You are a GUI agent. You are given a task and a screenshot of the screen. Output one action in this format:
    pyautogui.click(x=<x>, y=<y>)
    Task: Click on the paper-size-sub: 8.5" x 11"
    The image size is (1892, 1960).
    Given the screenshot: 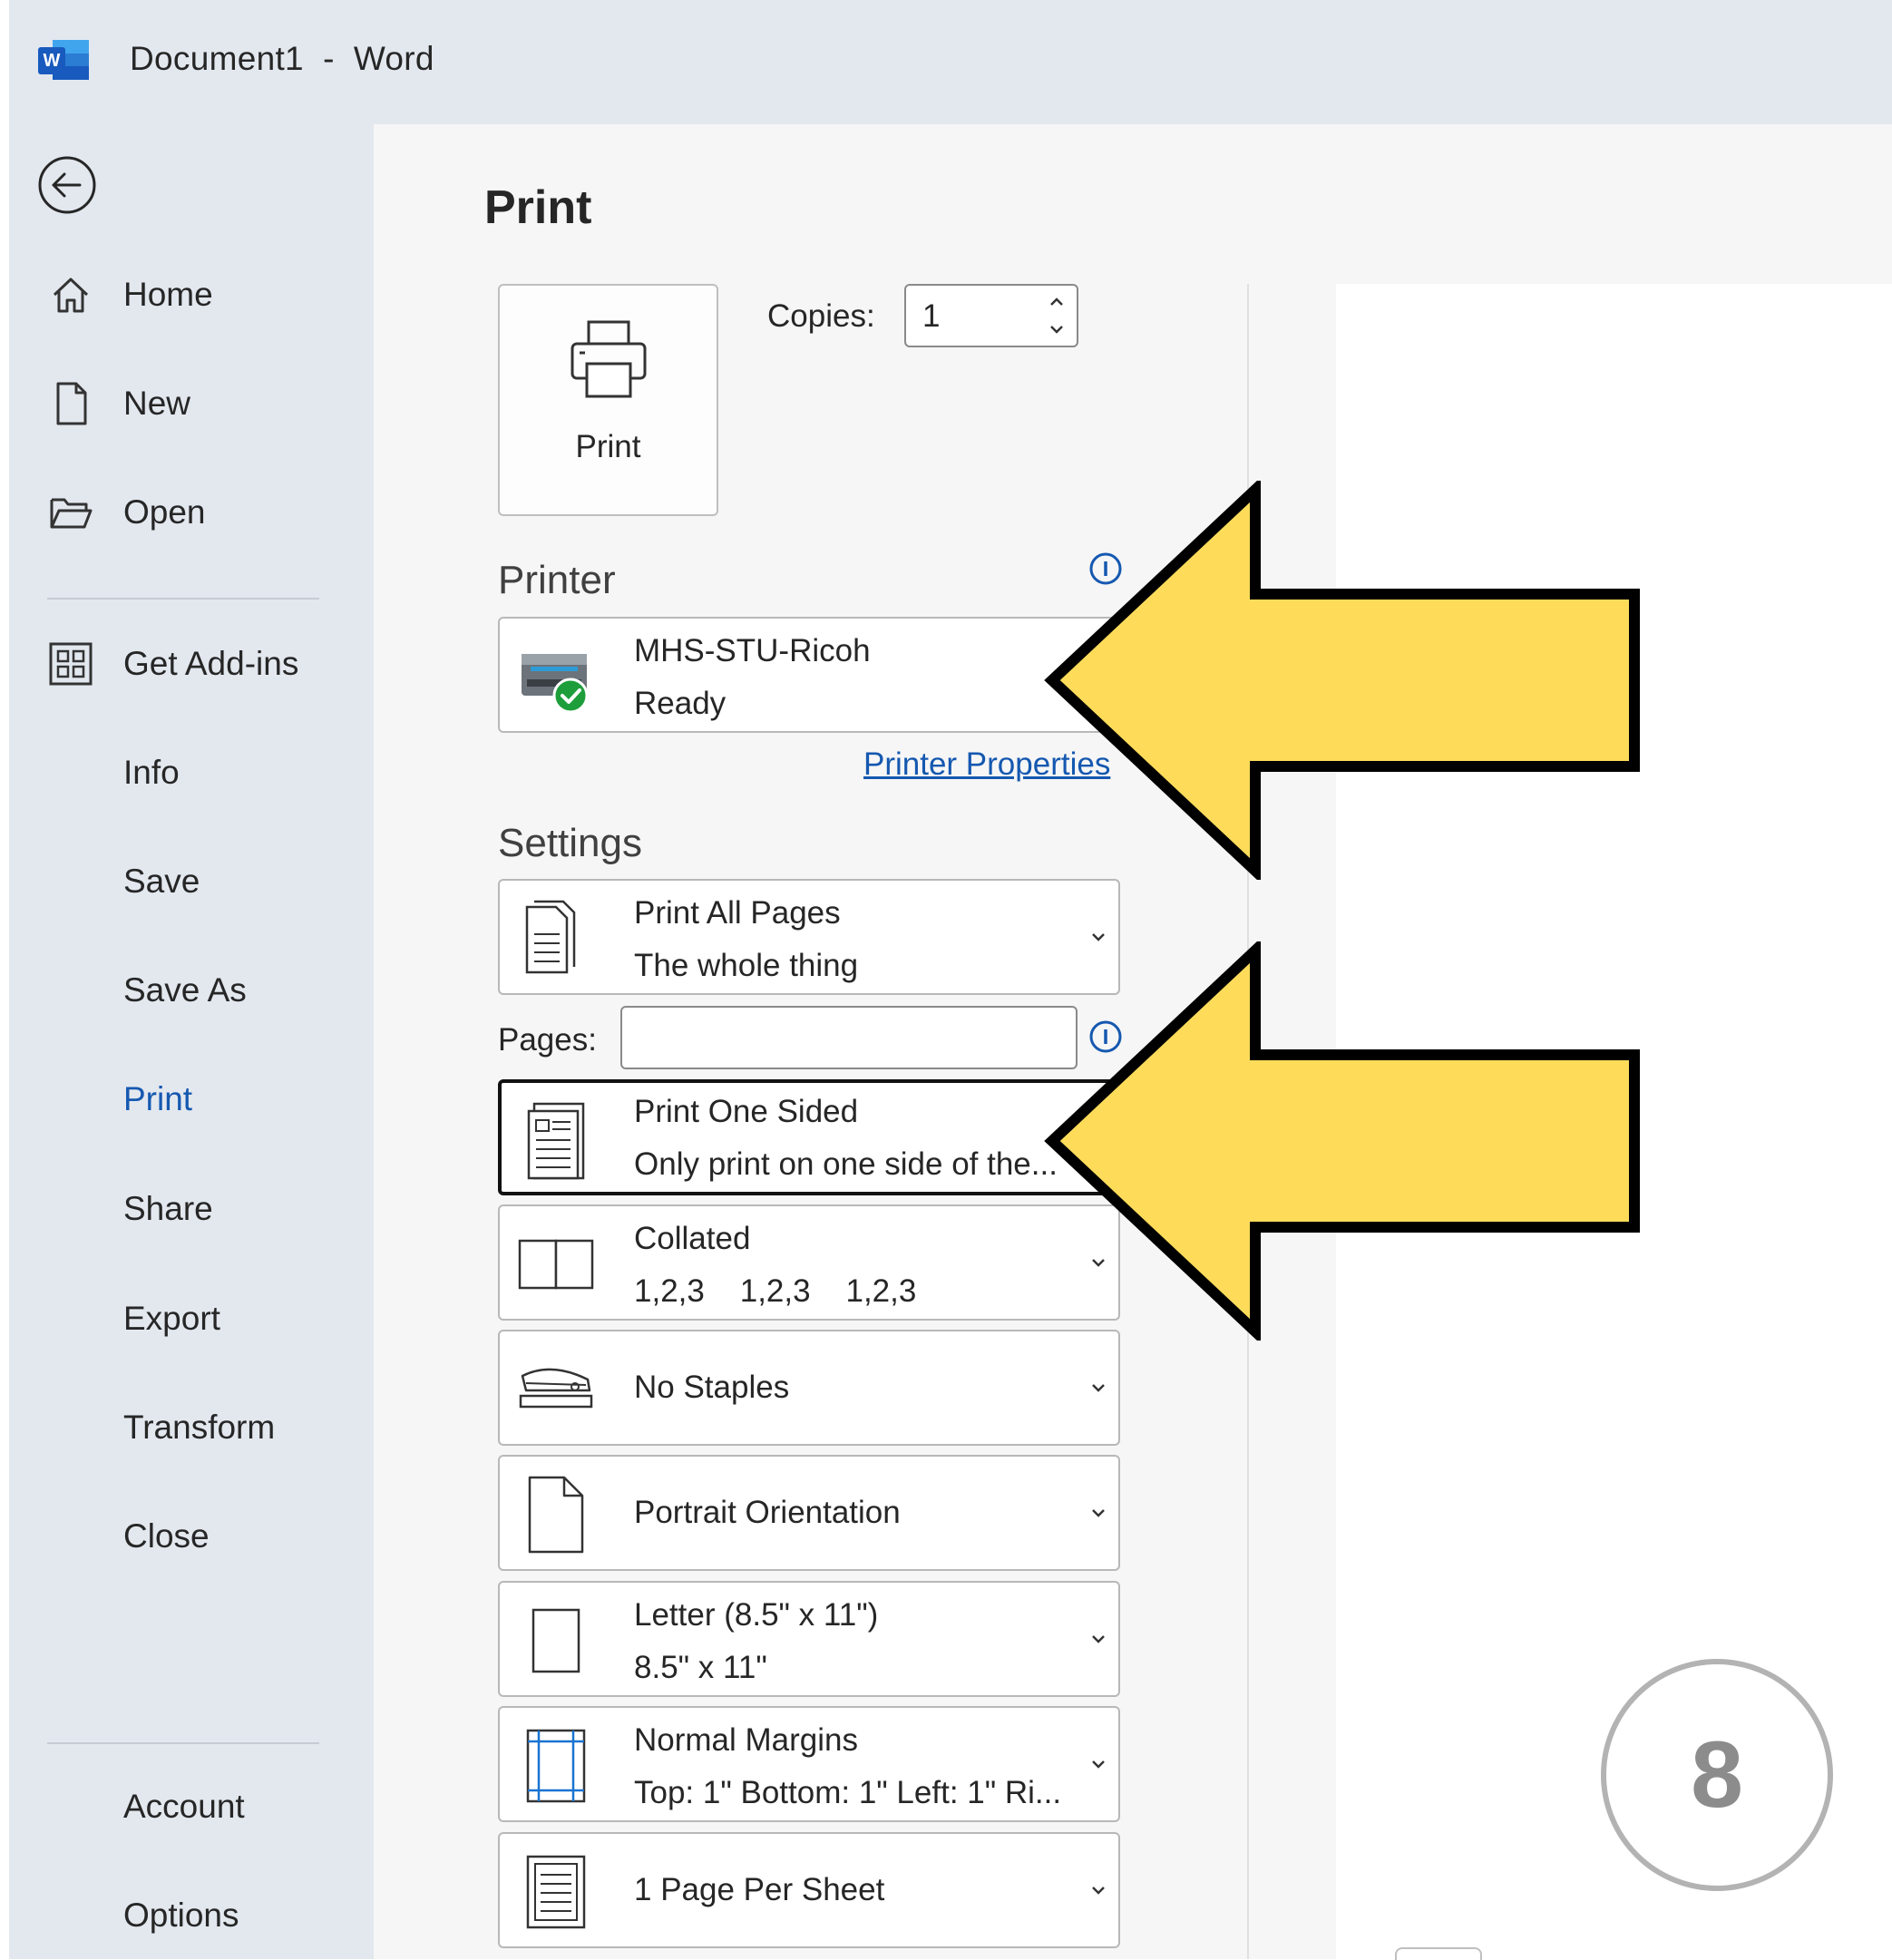 What is the action you would take?
    pyautogui.click(x=700, y=1667)
    